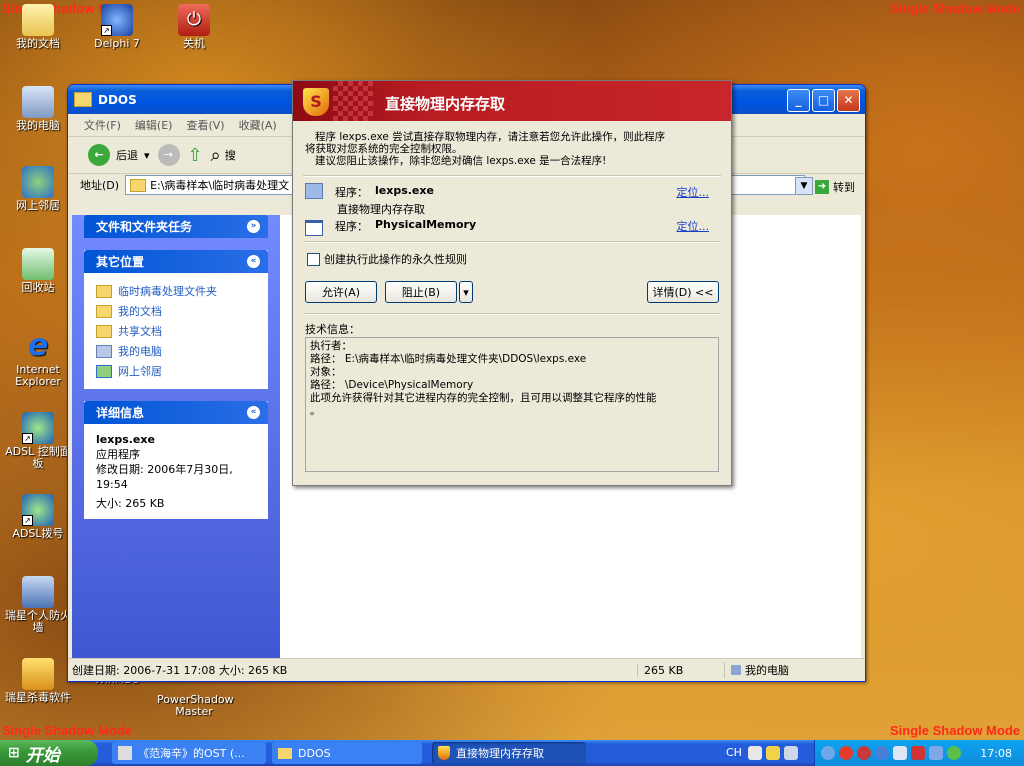 This screenshot has height=766, width=1024. I want to click on search-button: ⌕ 搜, so click(223, 155).